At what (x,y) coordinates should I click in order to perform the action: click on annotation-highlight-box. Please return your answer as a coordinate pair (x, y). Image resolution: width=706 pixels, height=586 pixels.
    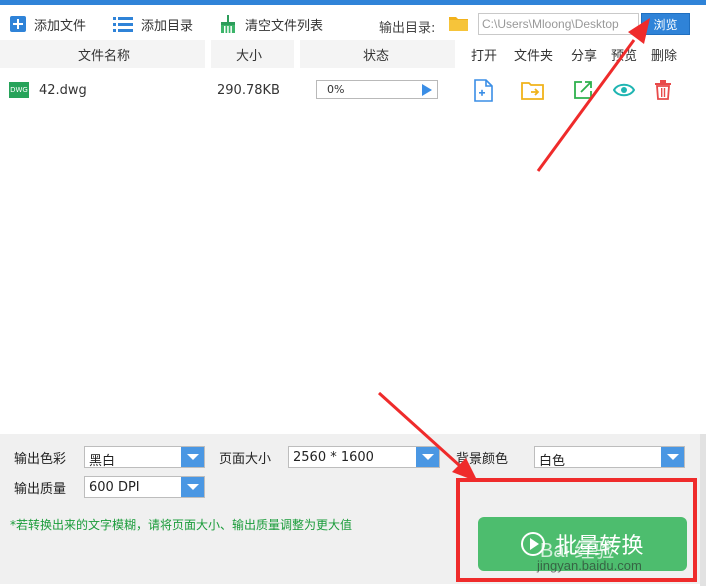
    Looking at the image, I should click on (576, 530).